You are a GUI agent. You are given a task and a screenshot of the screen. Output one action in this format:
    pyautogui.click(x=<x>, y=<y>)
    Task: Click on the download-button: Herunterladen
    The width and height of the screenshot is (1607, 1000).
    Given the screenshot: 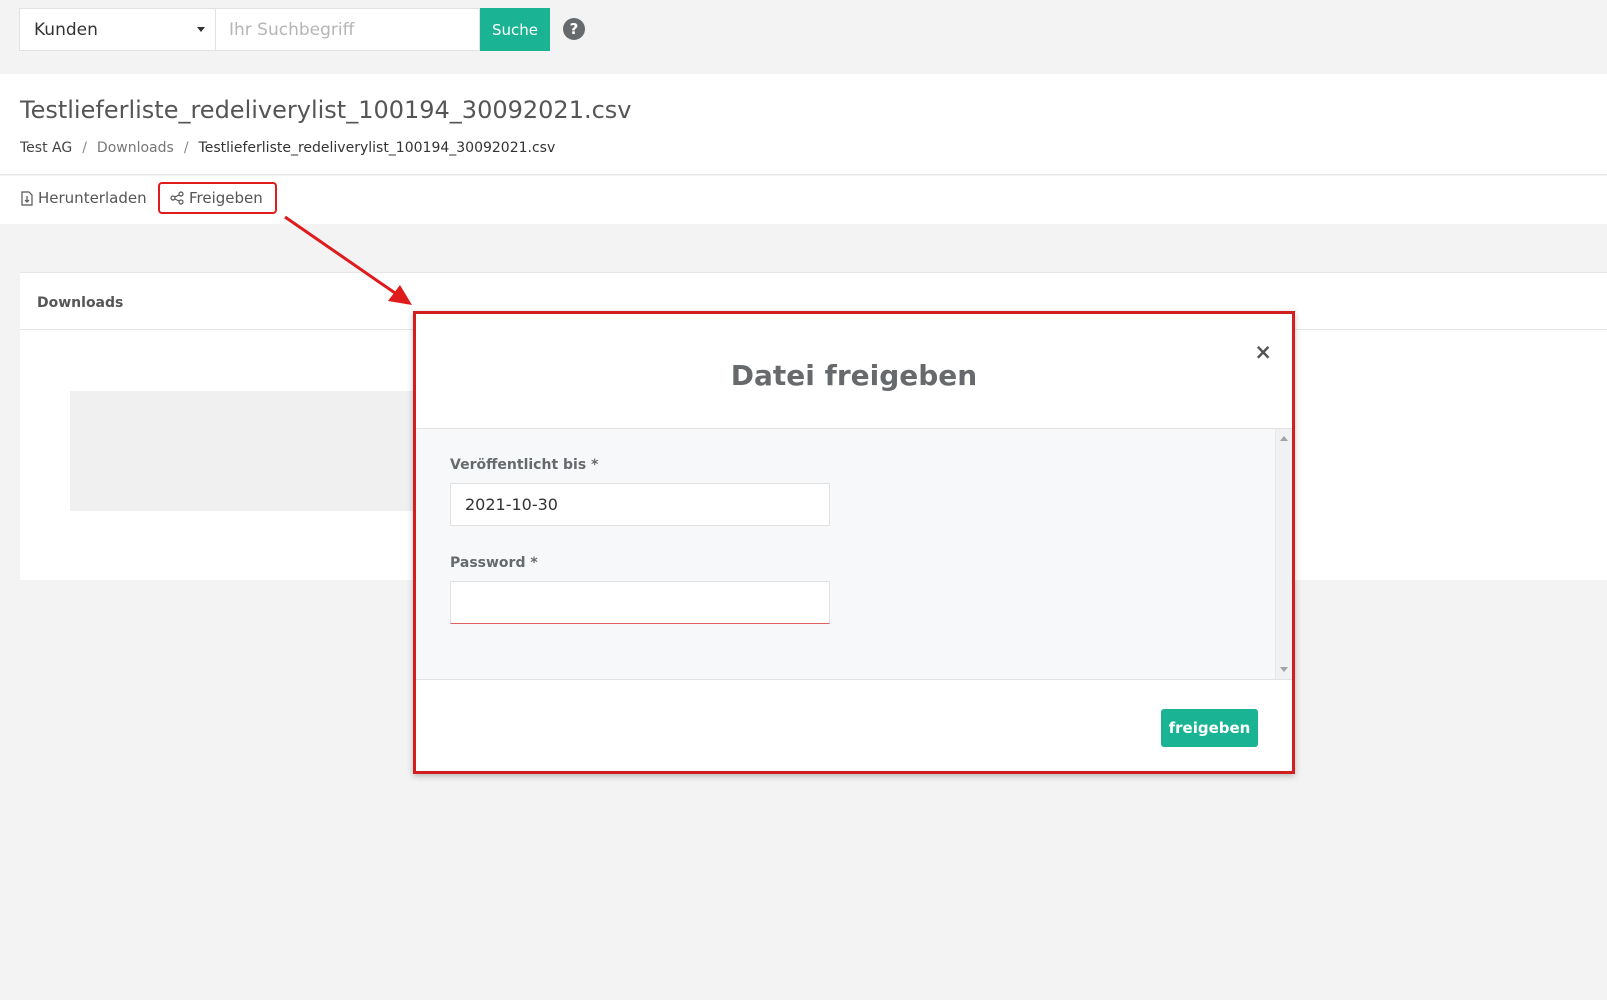 What is the action you would take?
    pyautogui.click(x=84, y=198)
    